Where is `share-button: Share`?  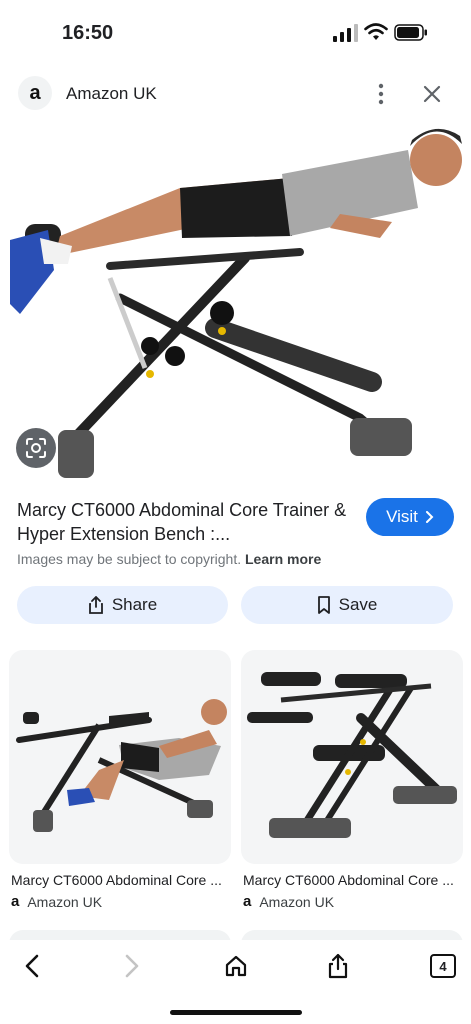 share-button: Share is located at coordinates (122, 605).